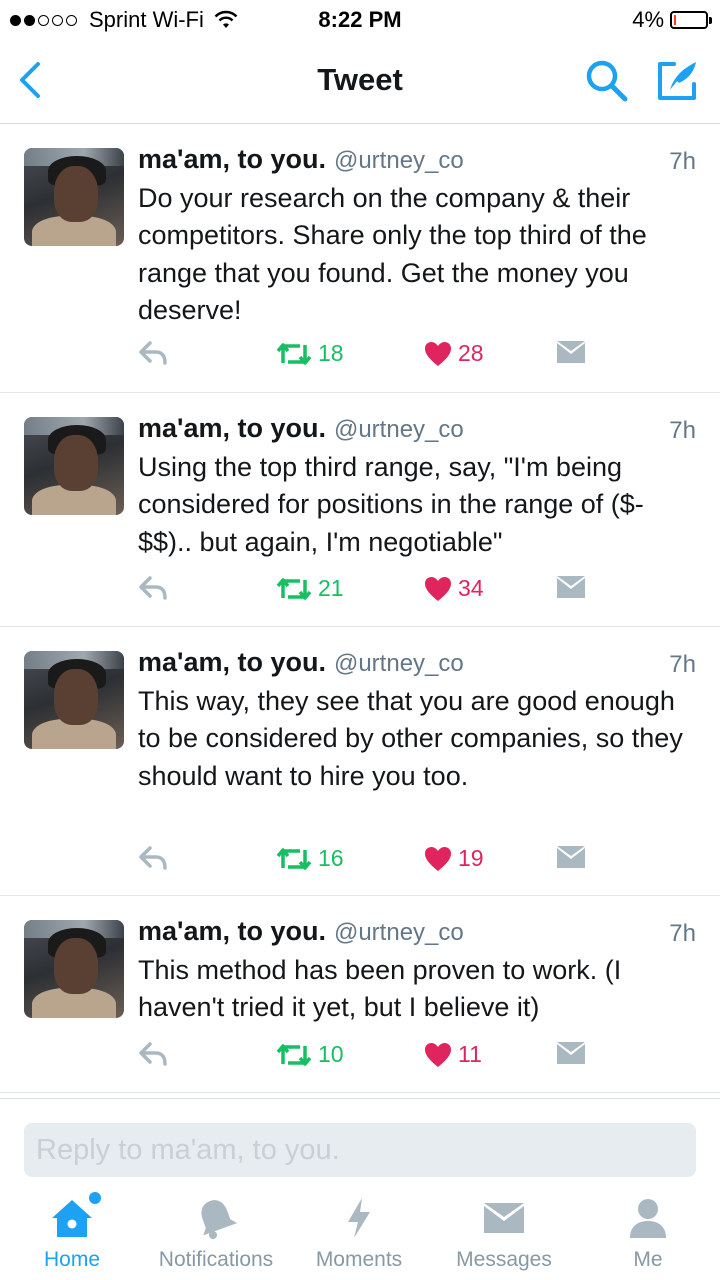  What do you see at coordinates (360, 1150) in the screenshot?
I see `reply-input` at bounding box center [360, 1150].